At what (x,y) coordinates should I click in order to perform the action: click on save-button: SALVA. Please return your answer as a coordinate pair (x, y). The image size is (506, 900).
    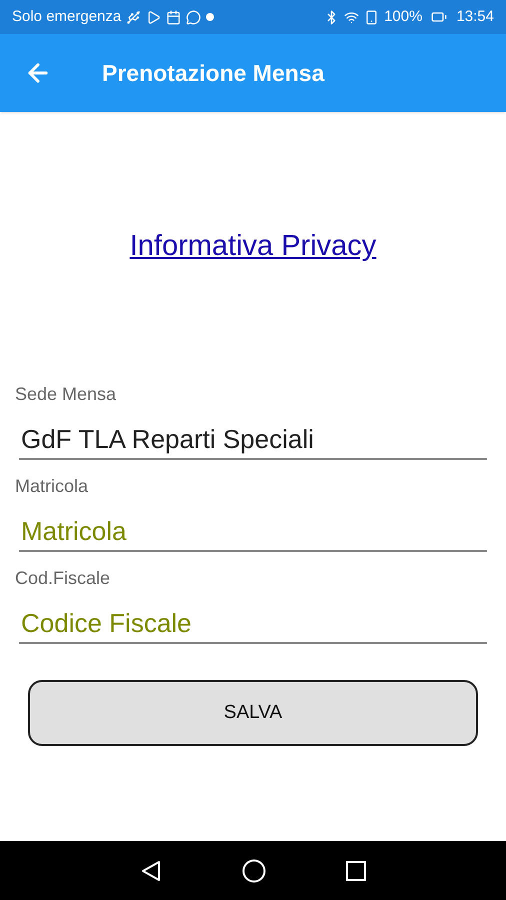
    Looking at the image, I should click on (253, 713).